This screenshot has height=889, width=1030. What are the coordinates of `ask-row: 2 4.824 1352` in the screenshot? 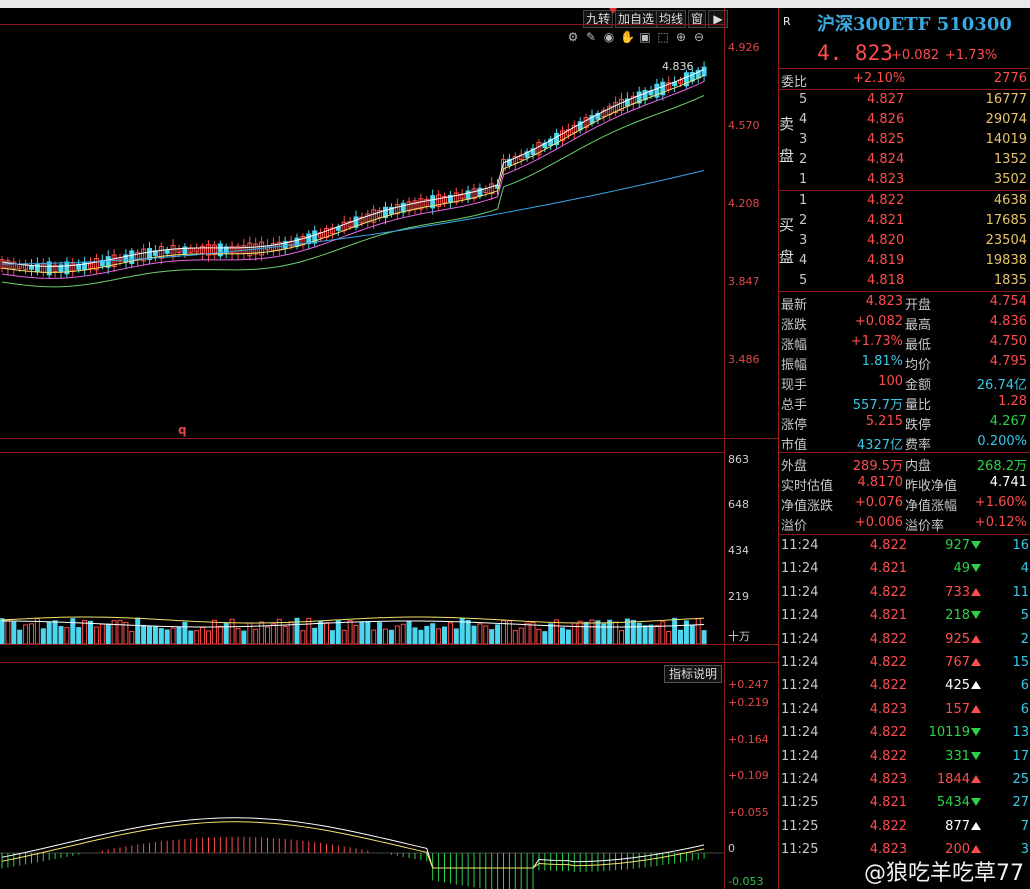 It's located at (904, 160).